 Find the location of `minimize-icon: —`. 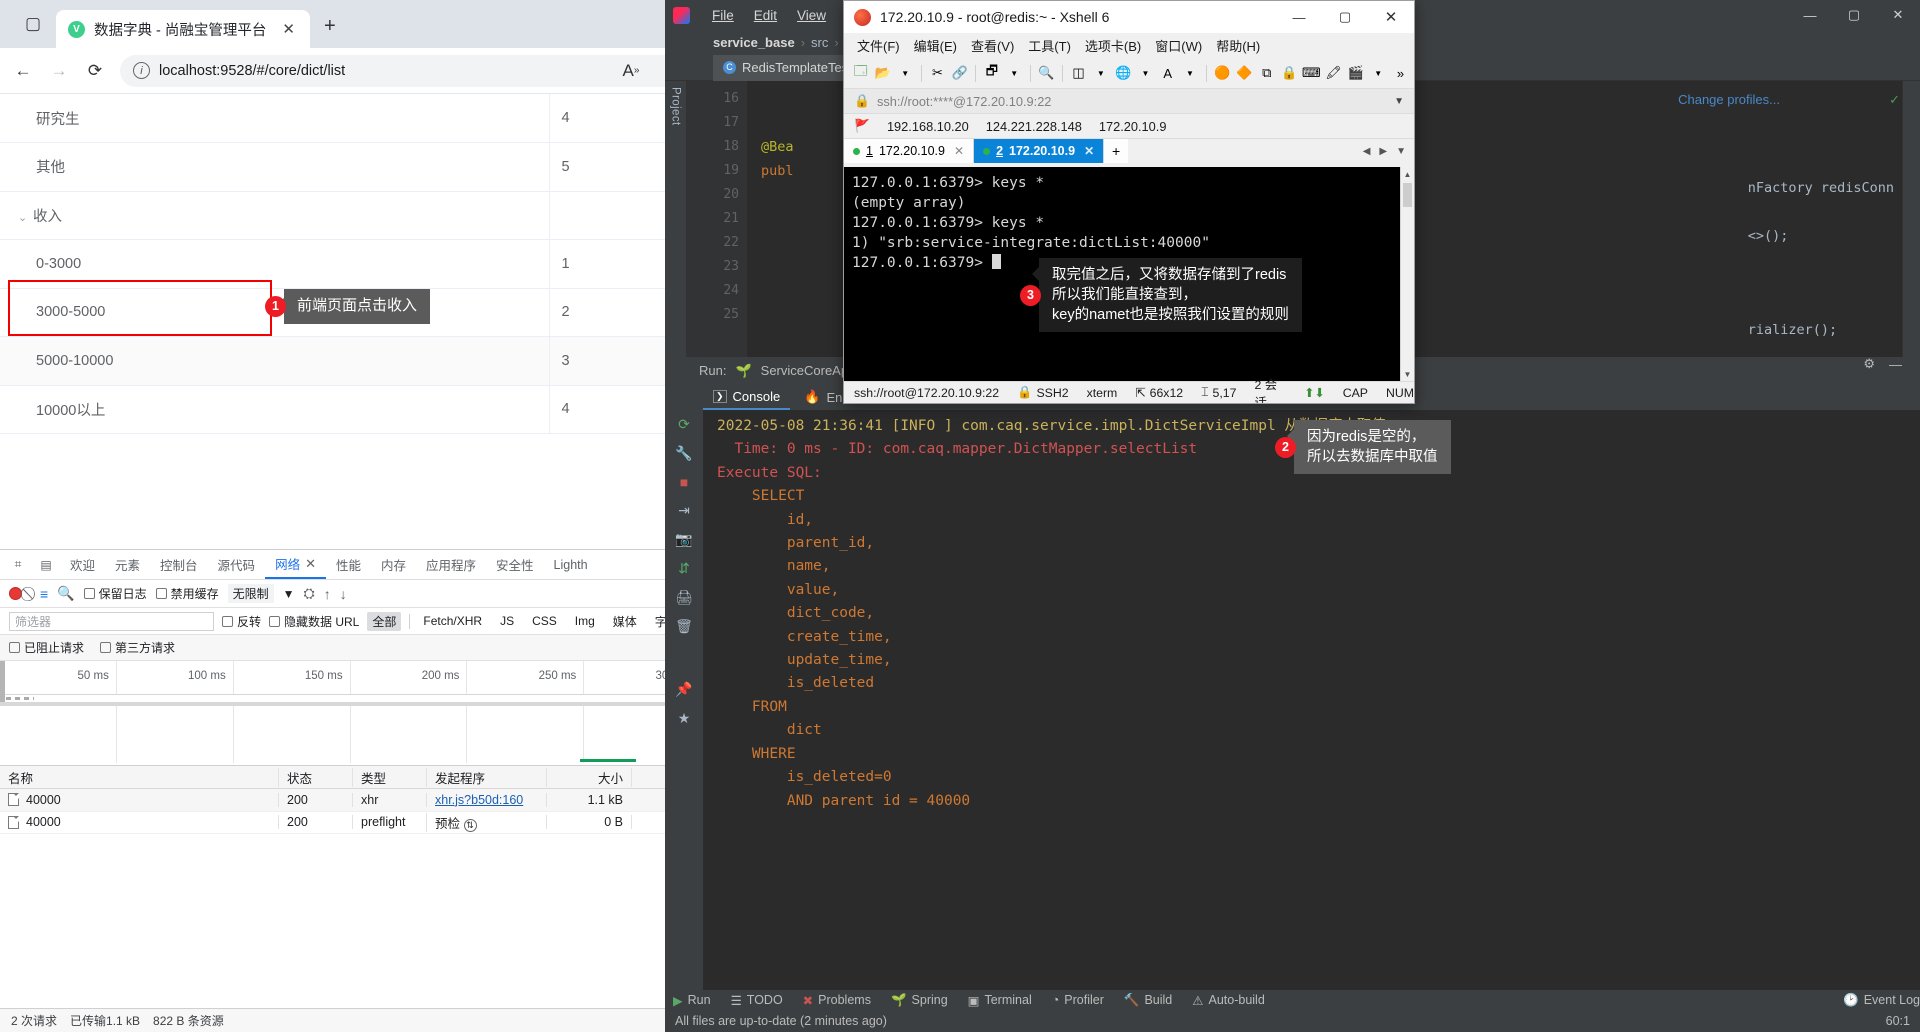

minimize-icon: — is located at coordinates (1299, 17).